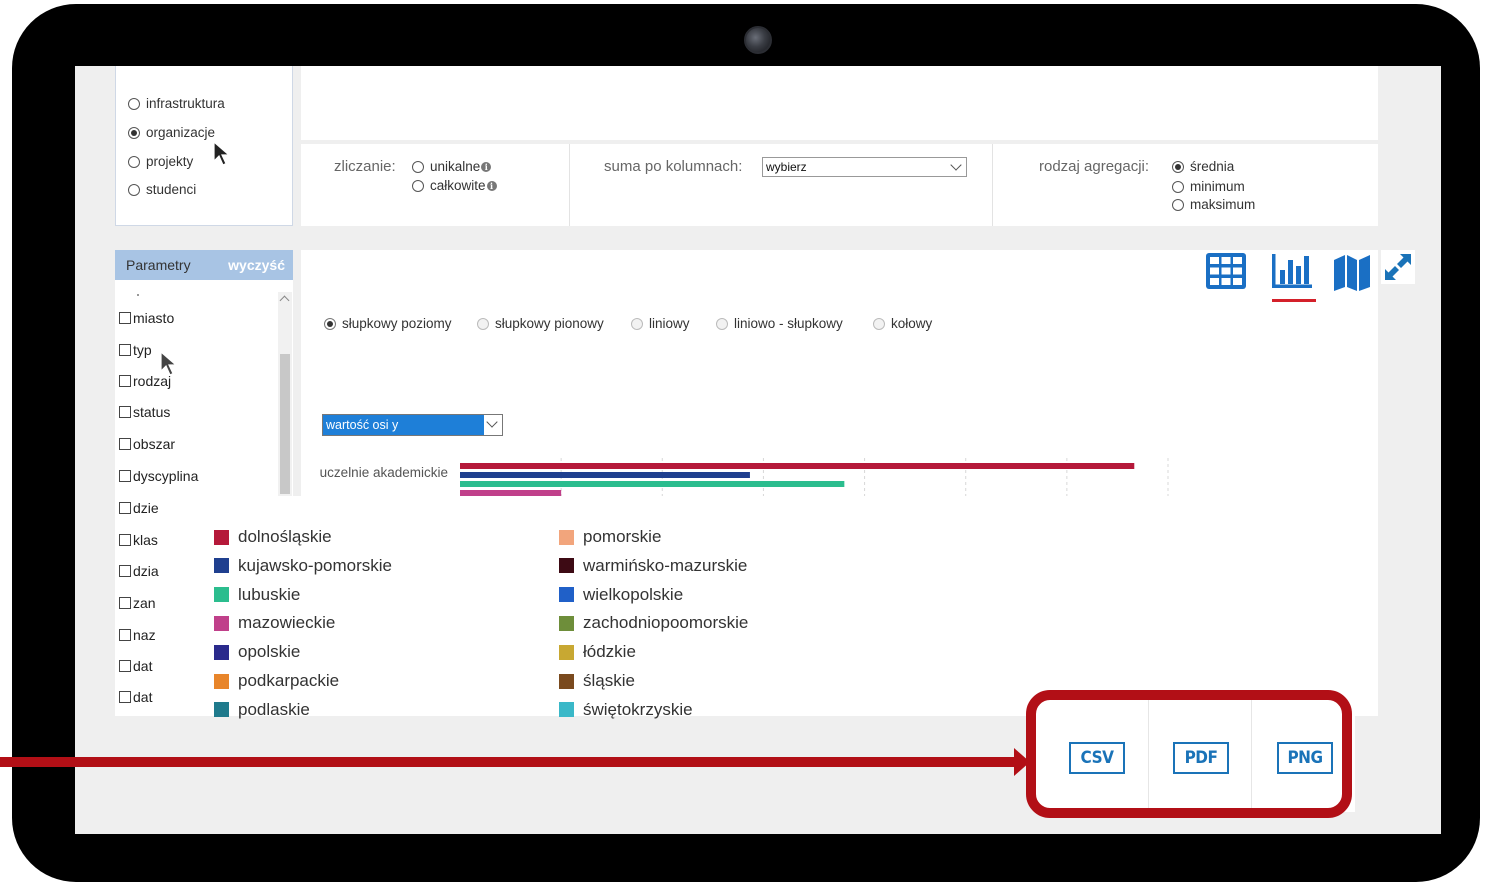  I want to click on legend-item: podkarpackie, so click(276, 681).